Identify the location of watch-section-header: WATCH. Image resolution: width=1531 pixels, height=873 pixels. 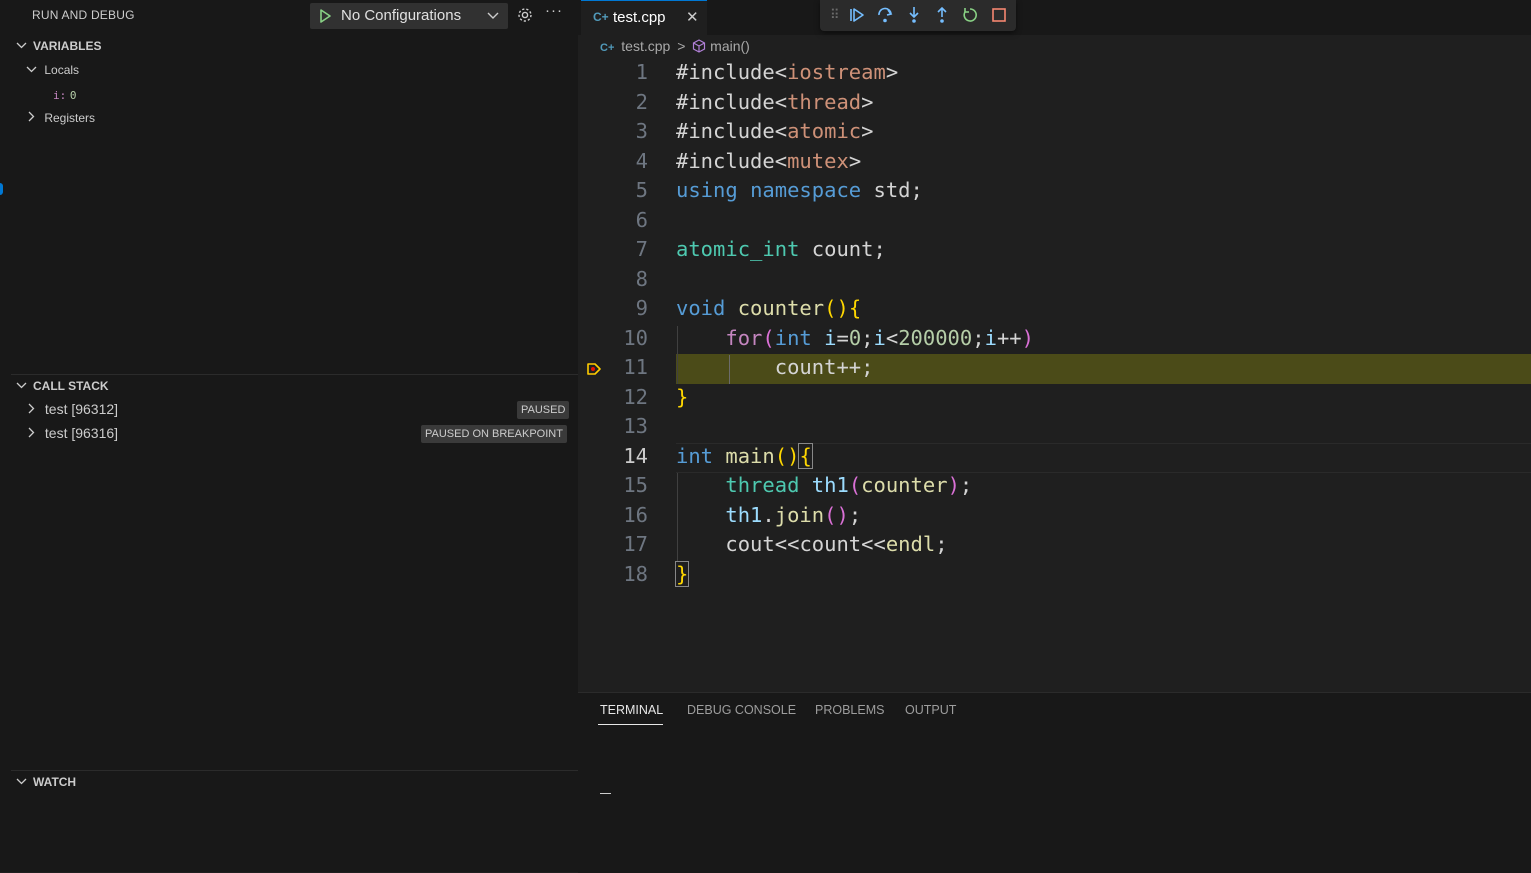
(46, 782).